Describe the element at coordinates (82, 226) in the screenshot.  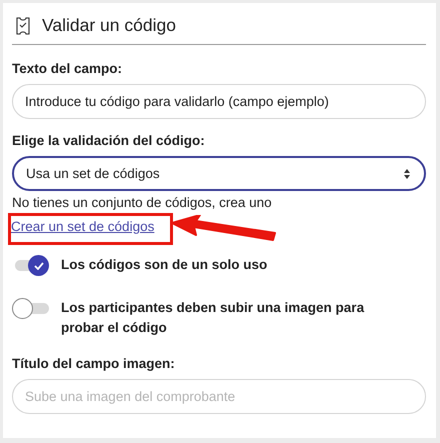
I see `create-set-link: Crear un set de códigos` at that location.